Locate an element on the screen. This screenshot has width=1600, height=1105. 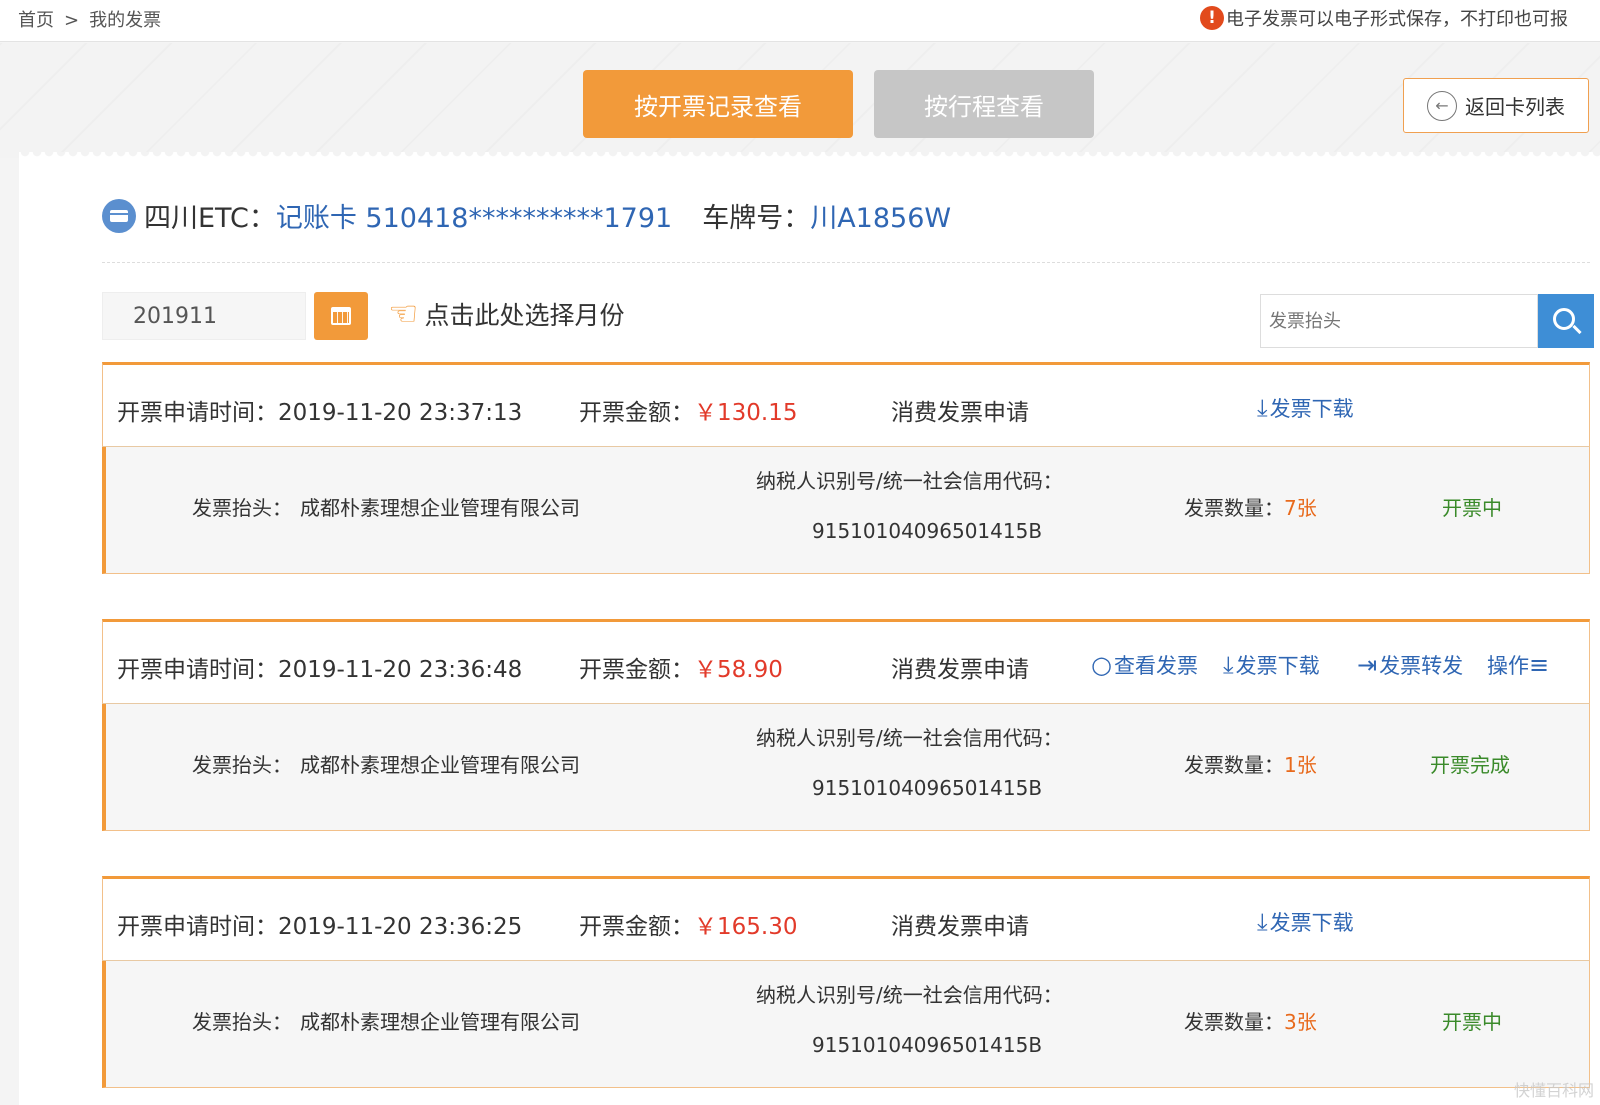
back-to-card-list-button: ← 返回卡列表 is located at coordinates (1496, 105).